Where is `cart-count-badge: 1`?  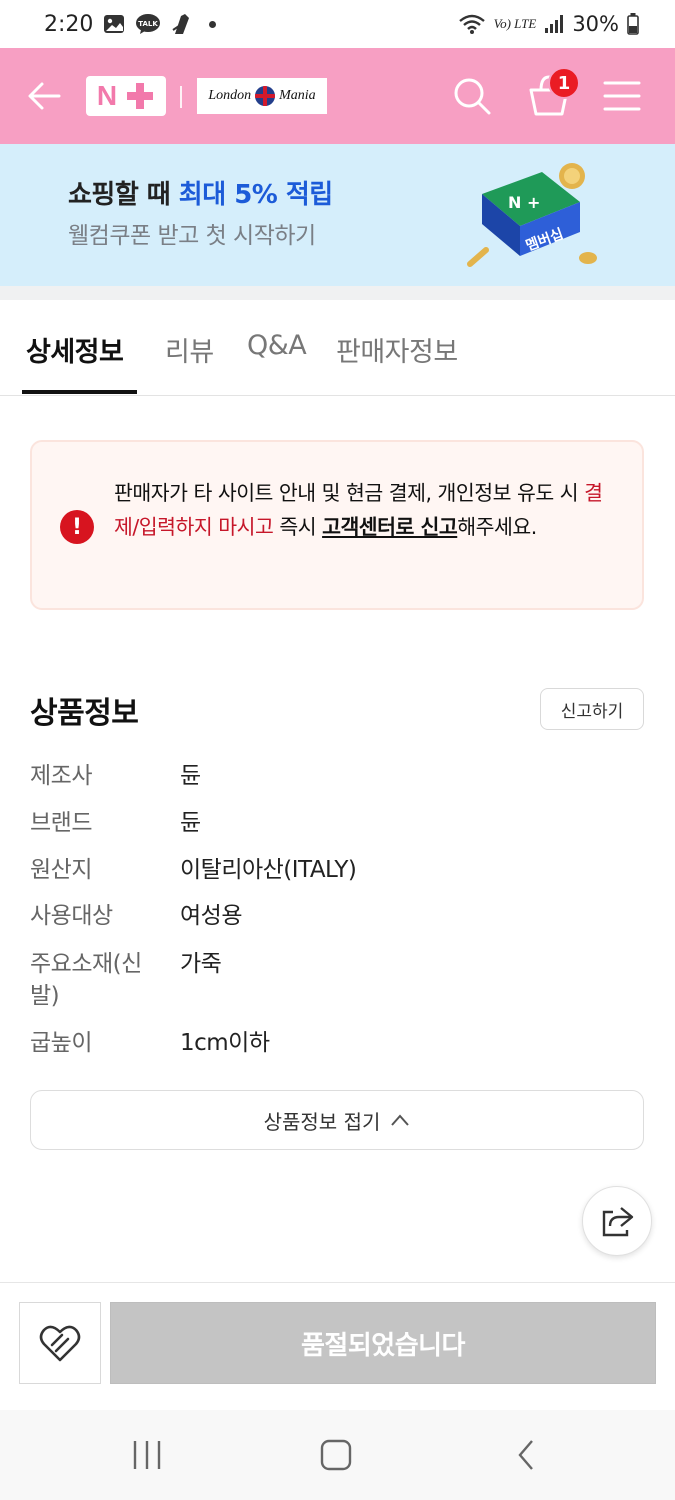
cart-count-badge: 1 is located at coordinates (564, 83).